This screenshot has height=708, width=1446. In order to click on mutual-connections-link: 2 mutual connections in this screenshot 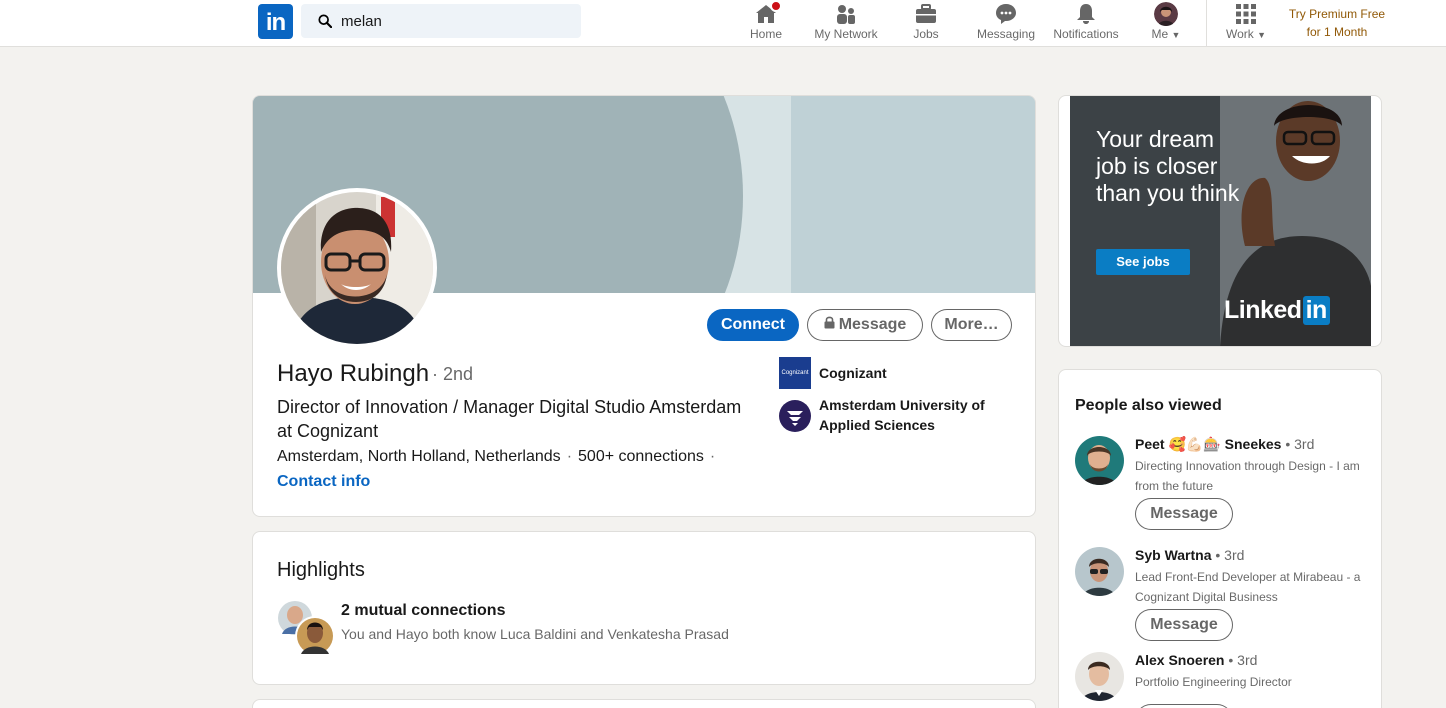, I will do `click(423, 611)`.